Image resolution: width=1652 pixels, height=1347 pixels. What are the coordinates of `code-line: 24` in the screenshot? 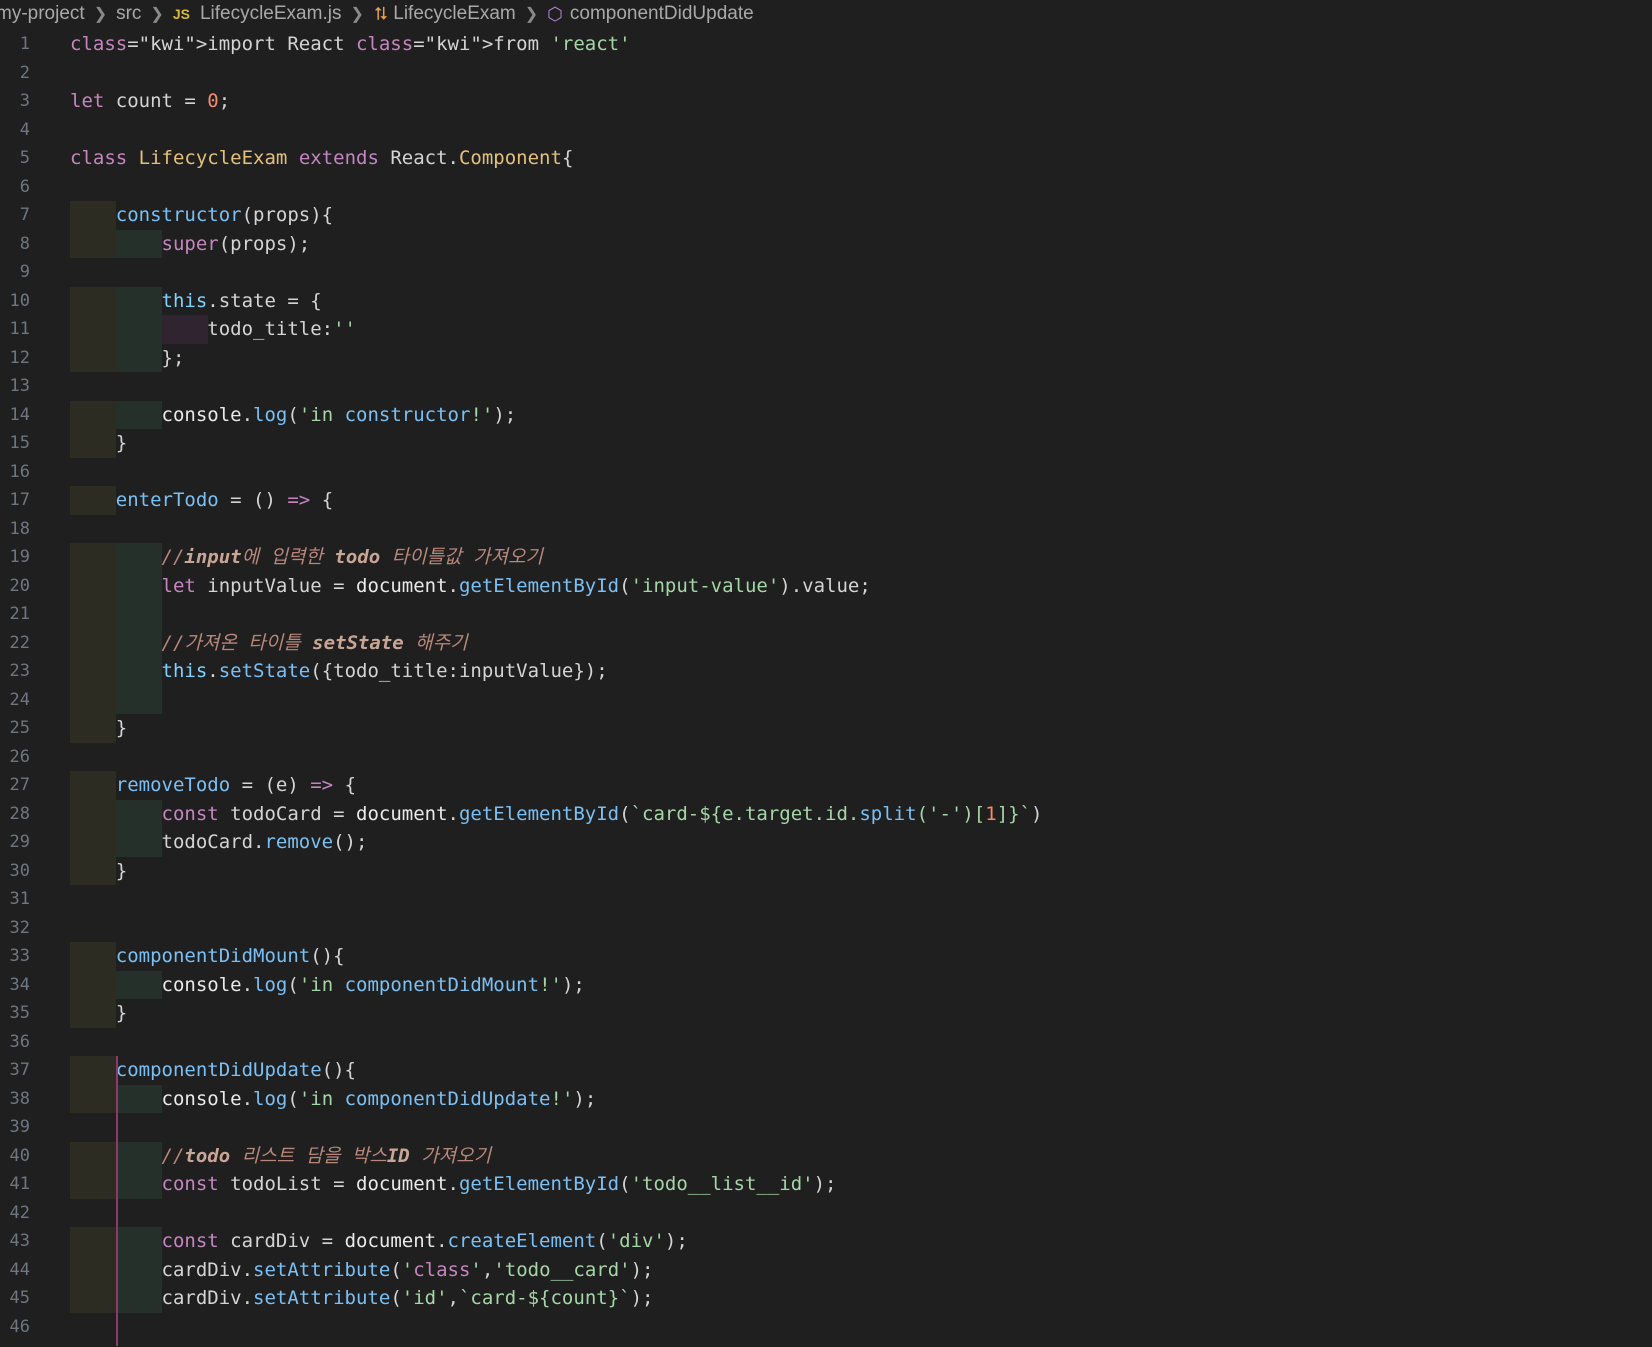 It's located at (826, 699).